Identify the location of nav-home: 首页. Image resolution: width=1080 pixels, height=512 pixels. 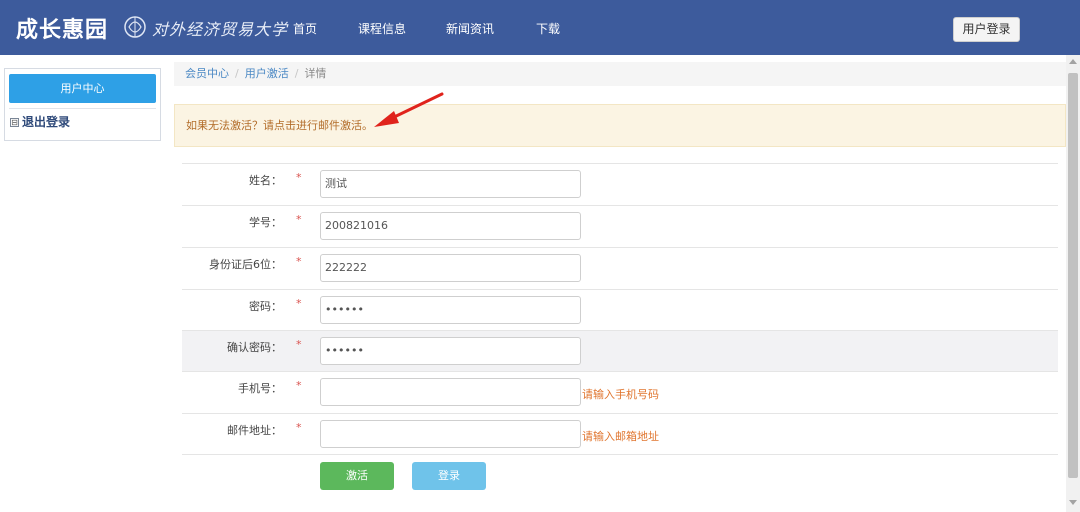
(305, 28).